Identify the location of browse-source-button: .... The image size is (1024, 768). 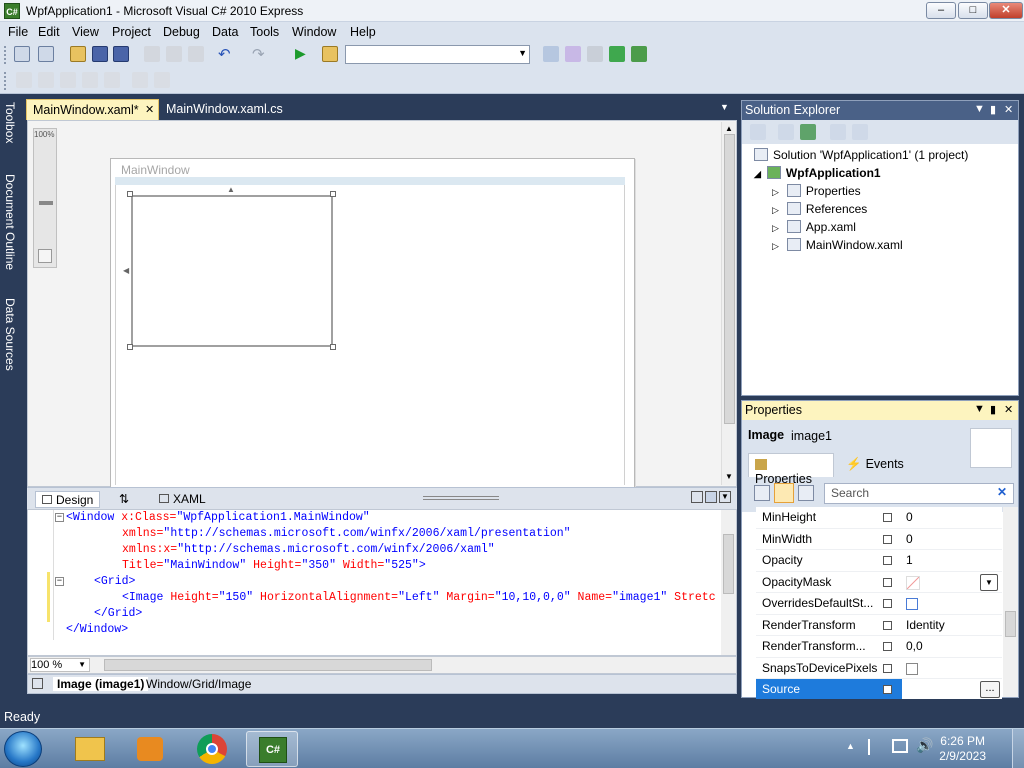
(990, 689).